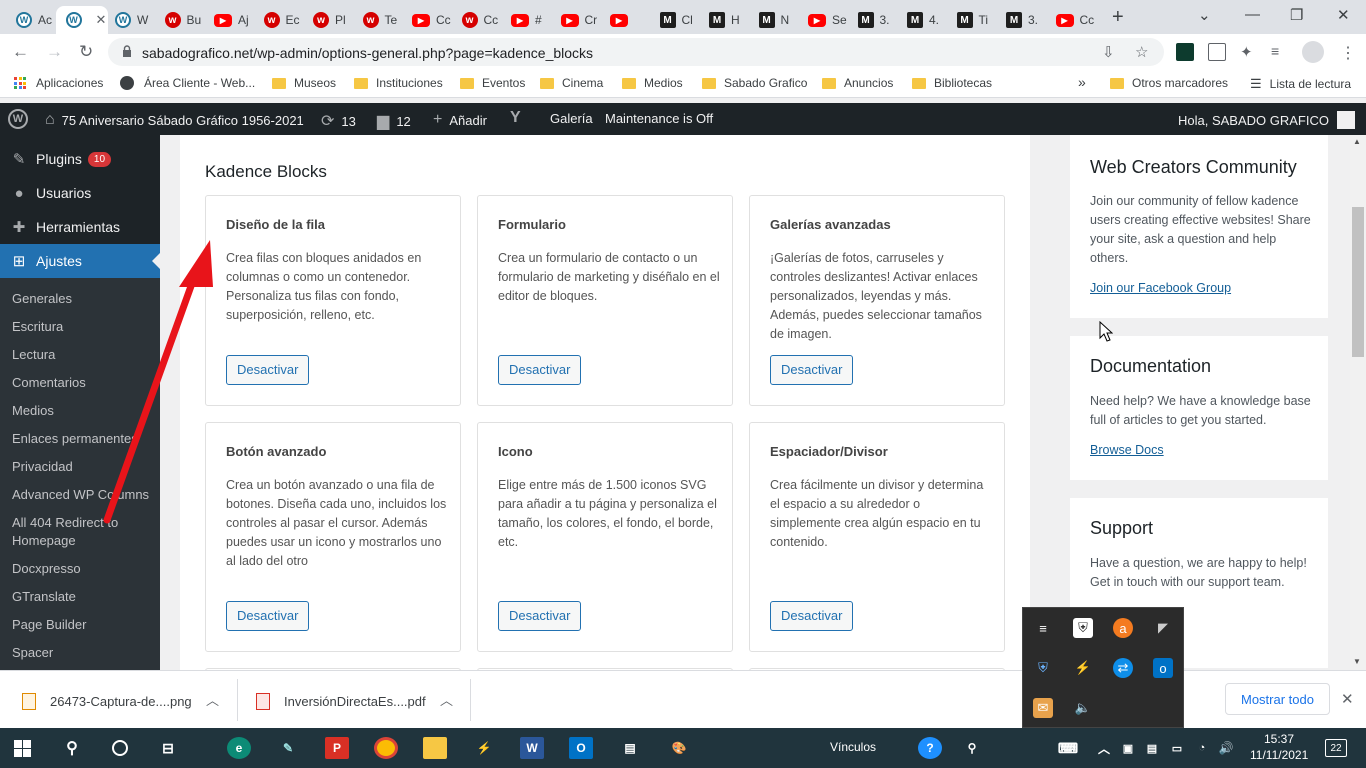  Describe the element at coordinates (532, 748) in the screenshot. I see `taskbar-word-icon: W` at that location.